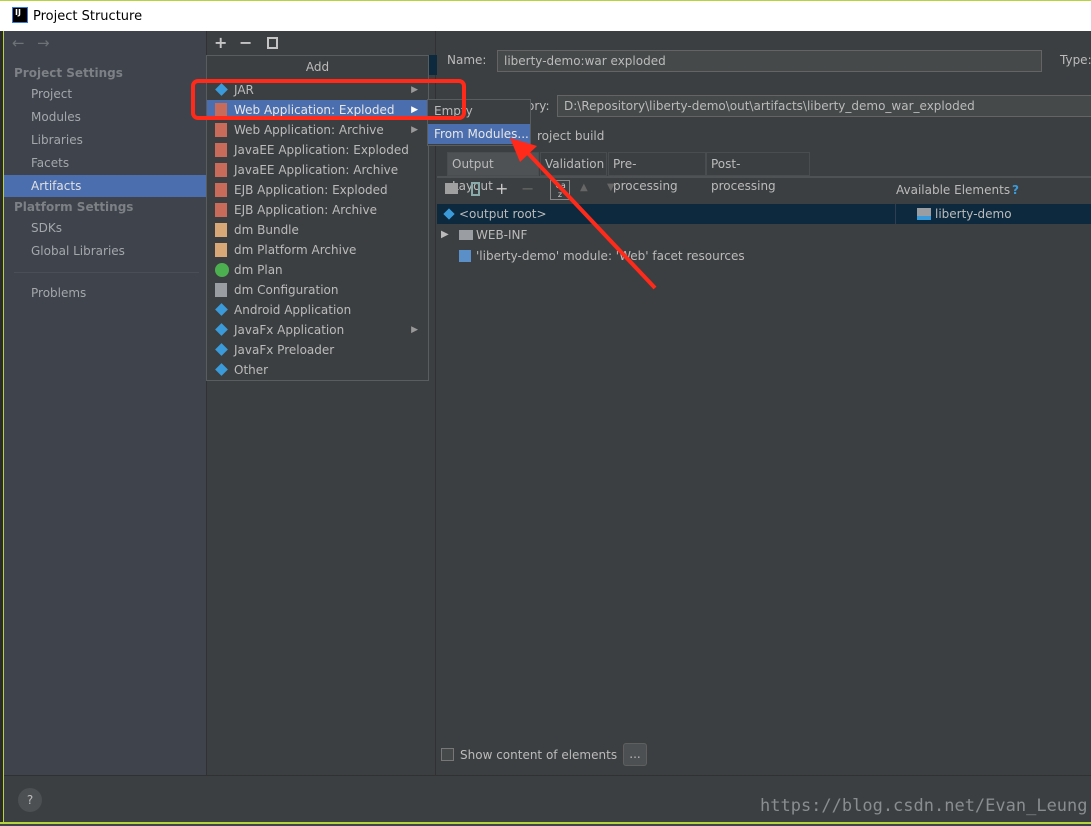  What do you see at coordinates (88, 16) in the screenshot?
I see `window-title: Project Structure` at bounding box center [88, 16].